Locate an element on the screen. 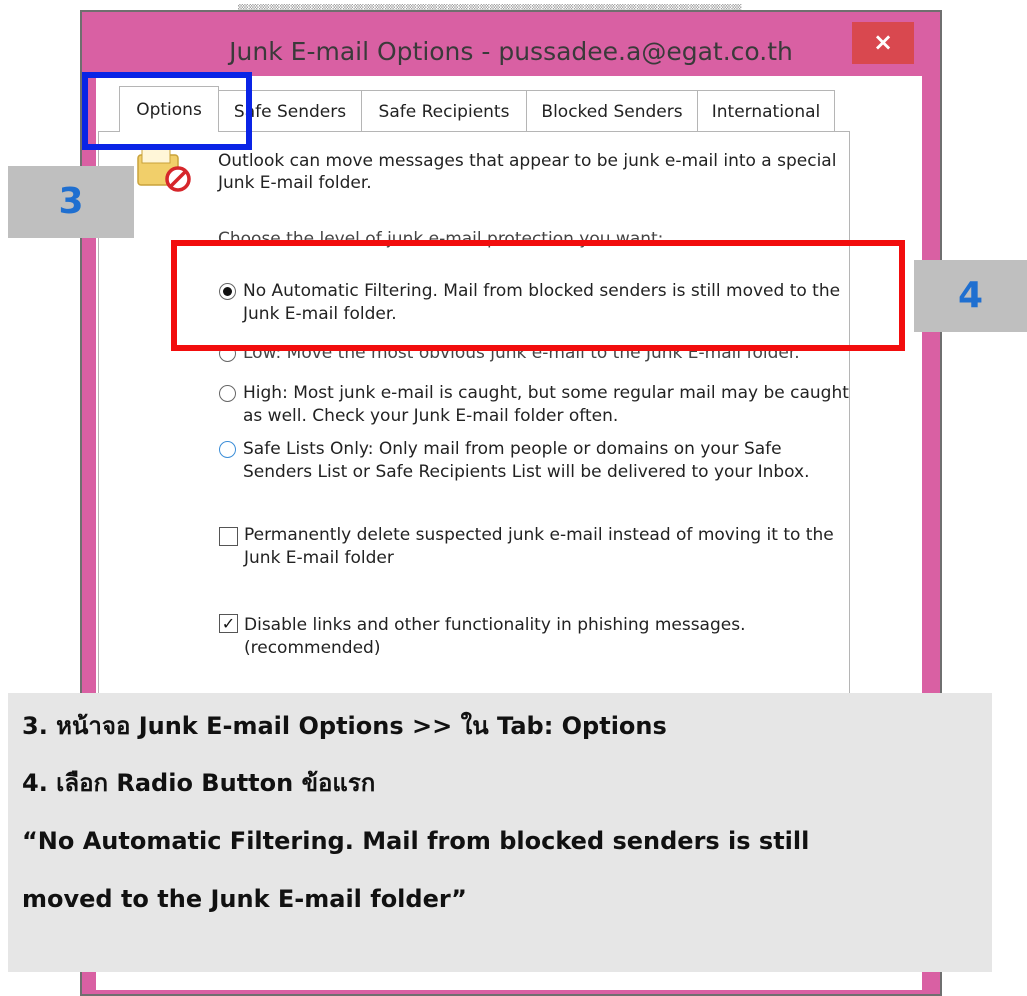  highlight-options-tab is located at coordinates (167, 111).